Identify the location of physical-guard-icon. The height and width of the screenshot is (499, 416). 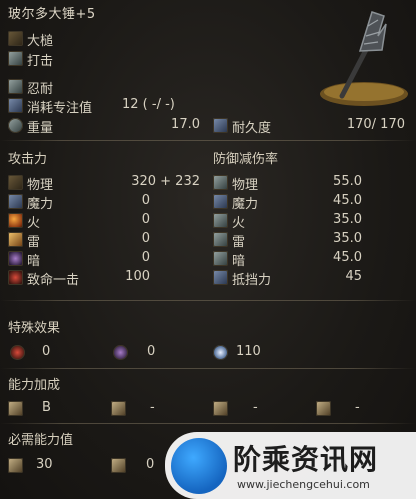
(220, 182).